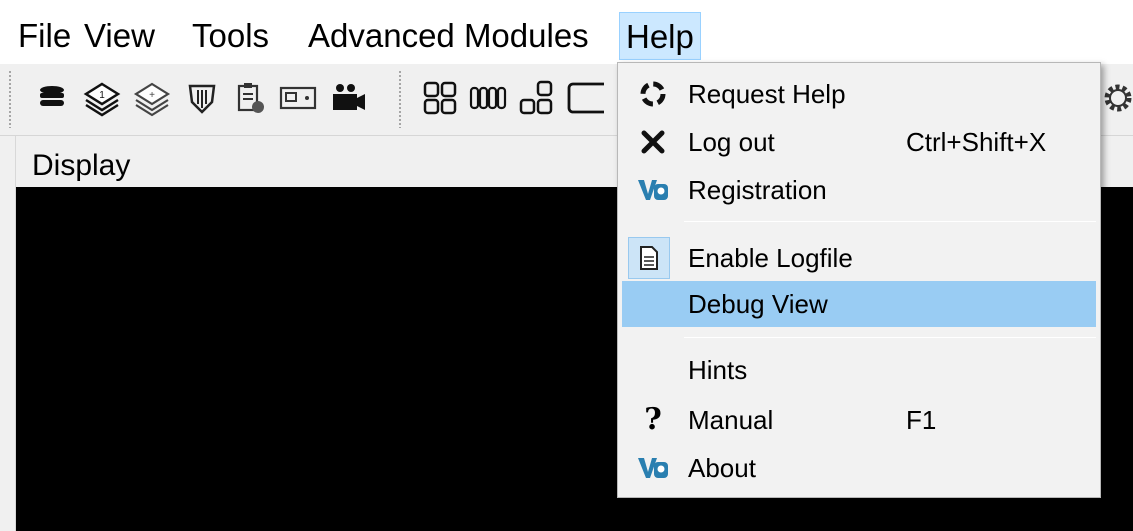  I want to click on menu-item-label: Request Help, so click(767, 94).